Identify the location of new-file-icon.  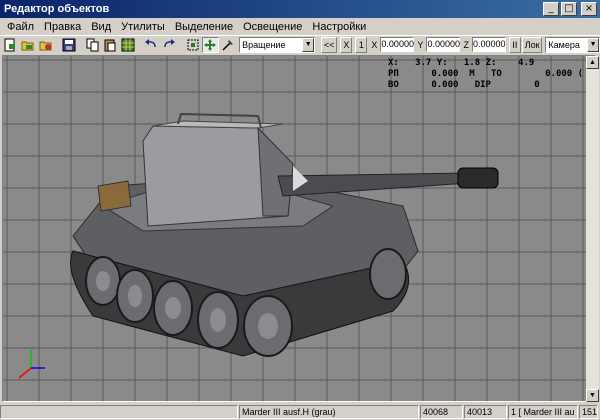
(10, 45).